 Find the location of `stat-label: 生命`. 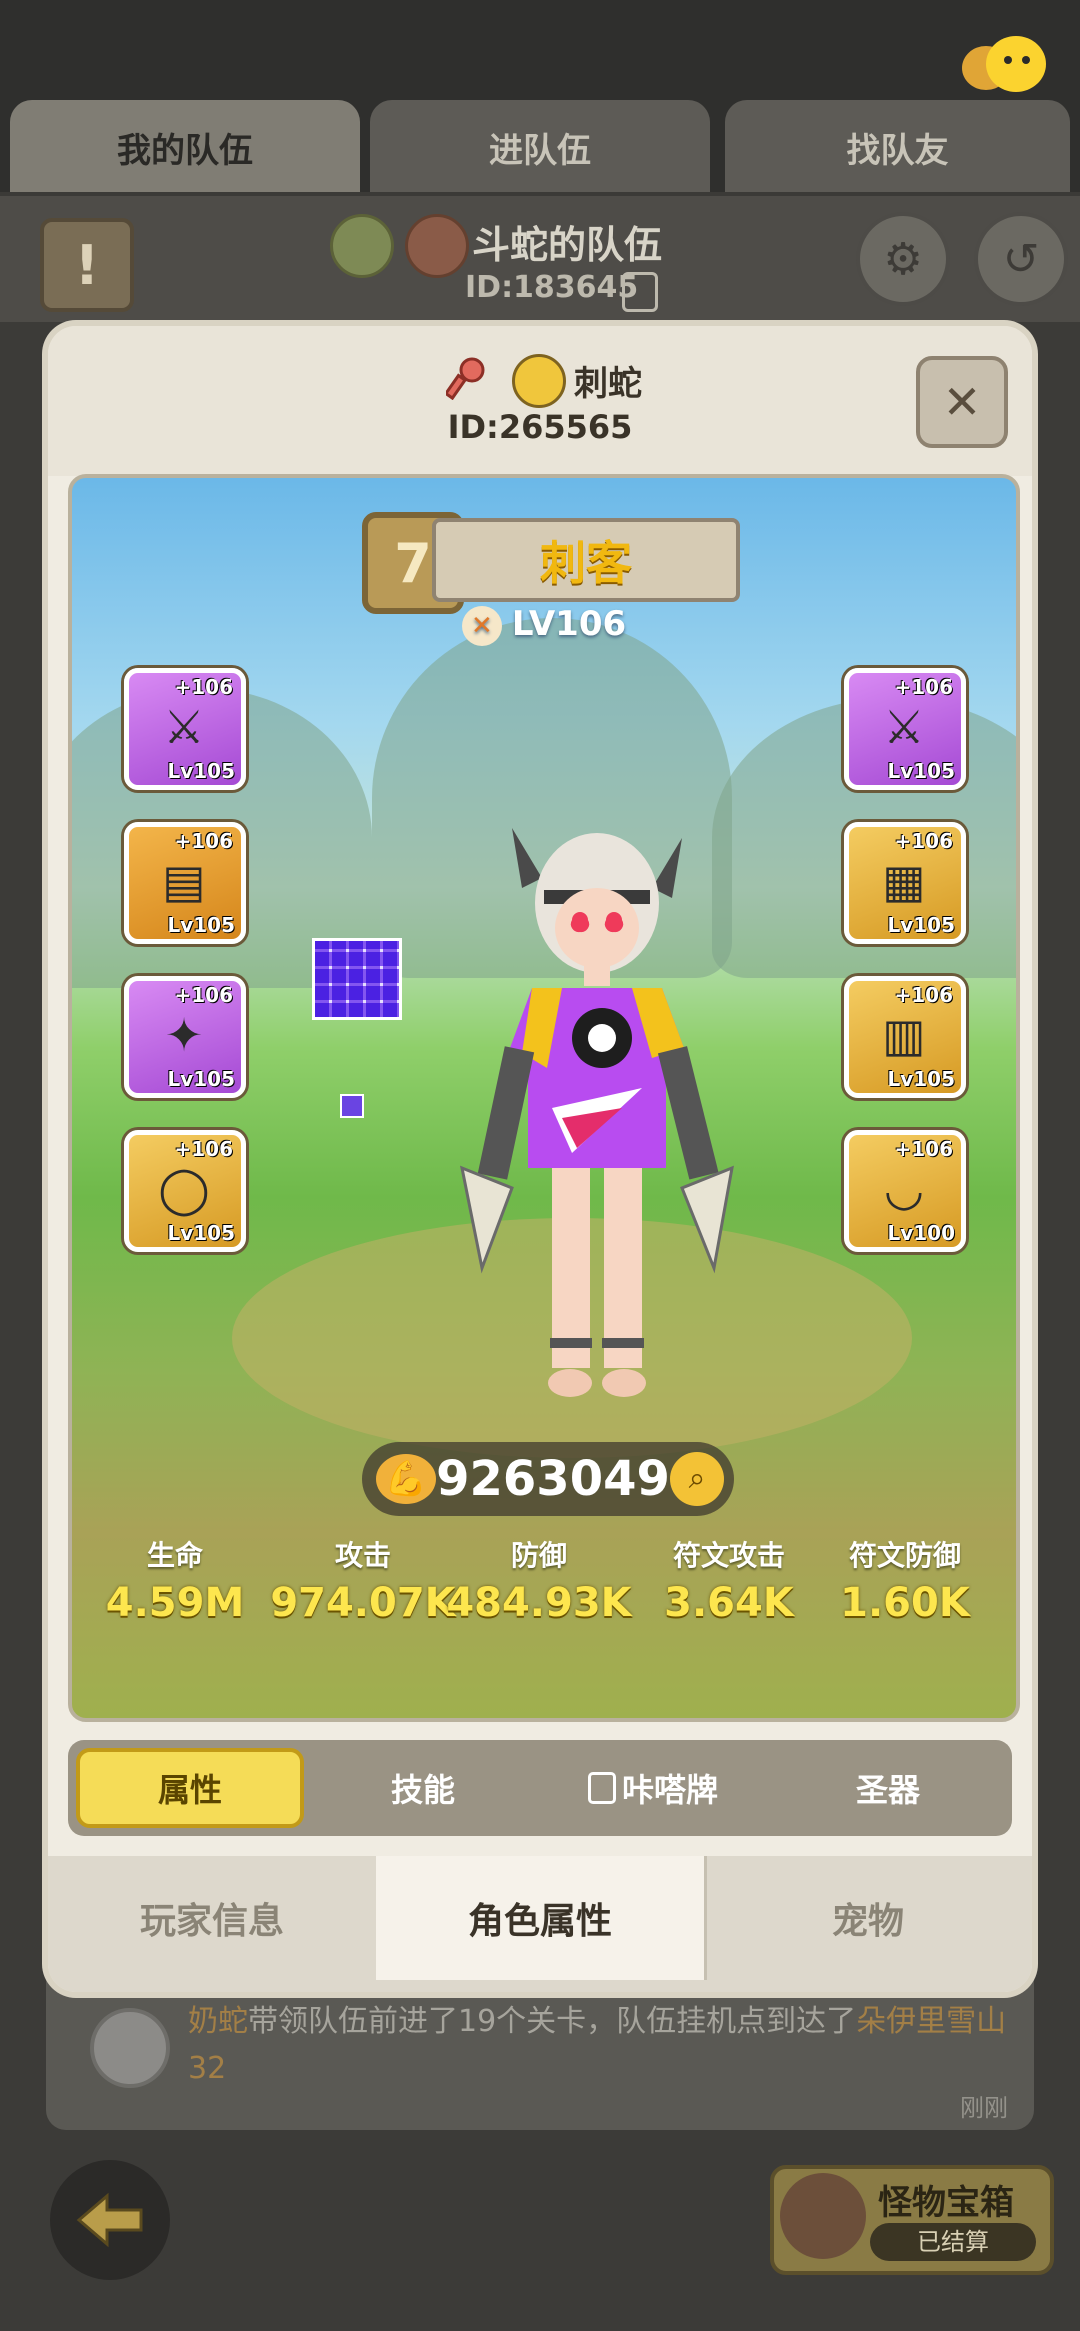

stat-label: 生命 is located at coordinates (174, 1555).